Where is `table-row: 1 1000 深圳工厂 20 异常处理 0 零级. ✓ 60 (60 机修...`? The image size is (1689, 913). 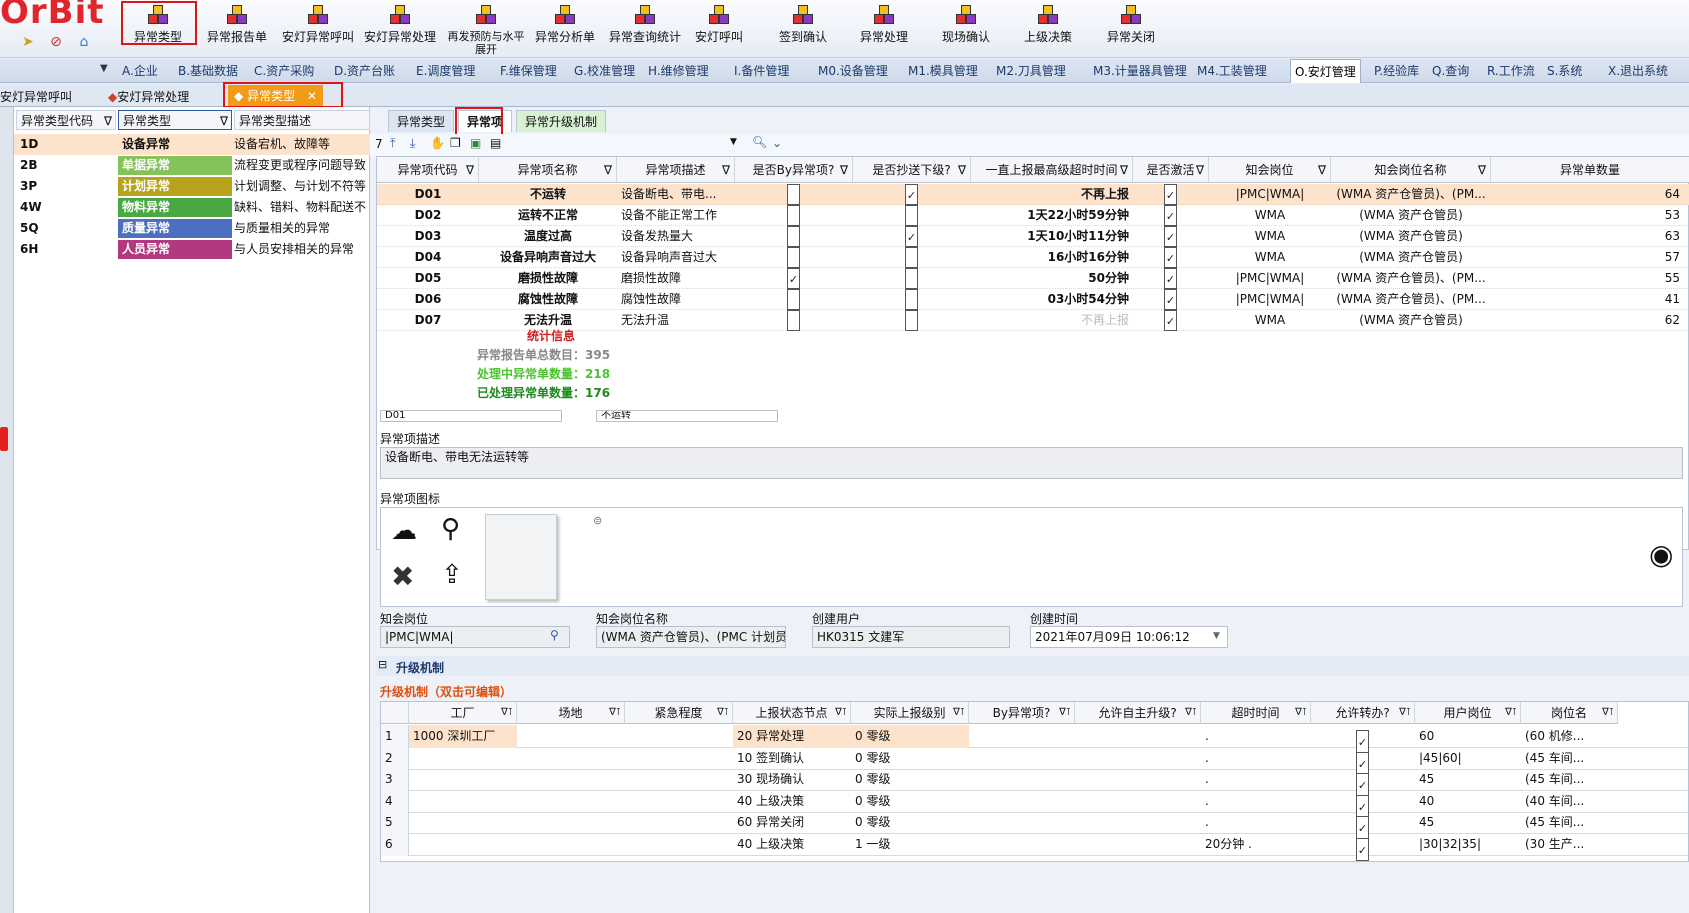 table-row: 1 1000 深圳工厂 20 异常处理 0 零级. ✓ 60 (60 机修... is located at coordinates (1034, 739).